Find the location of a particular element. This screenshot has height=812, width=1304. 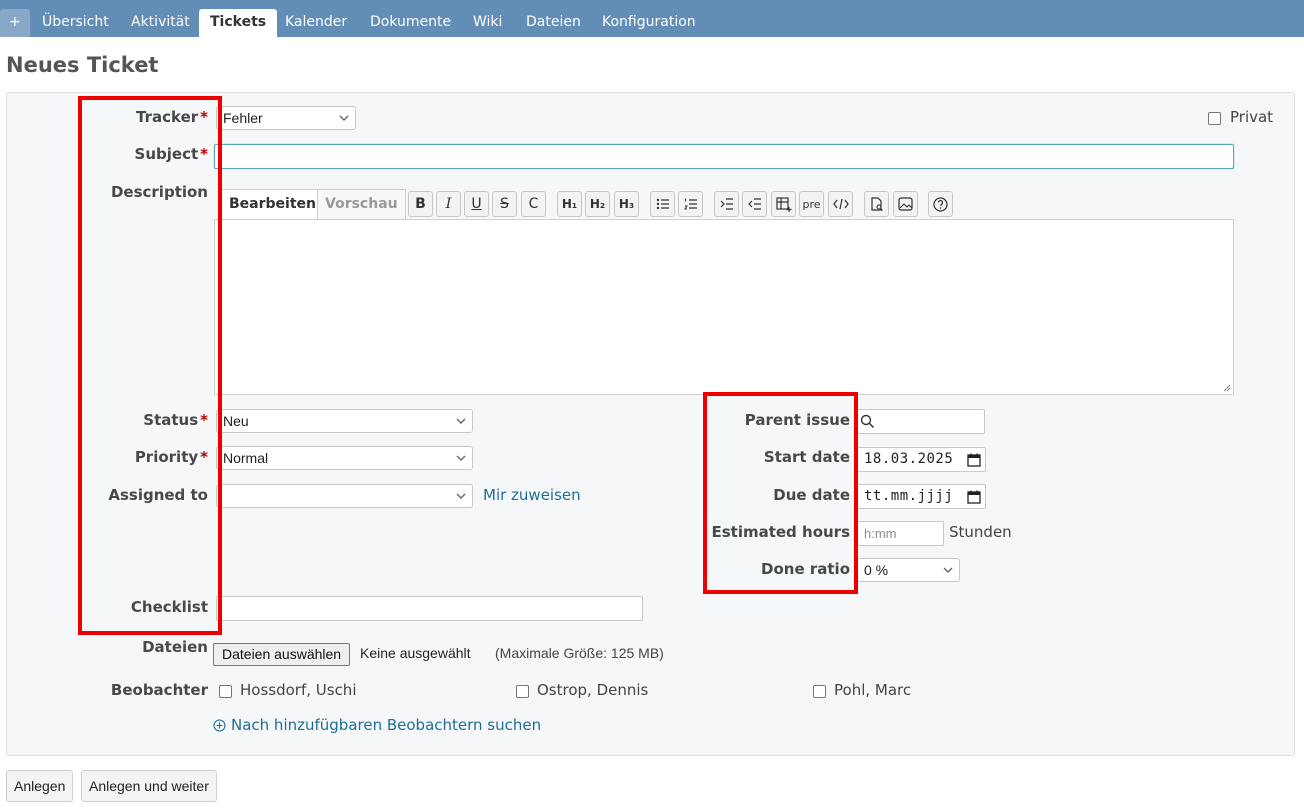

hours-unit-label: Stunden is located at coordinates (980, 532).